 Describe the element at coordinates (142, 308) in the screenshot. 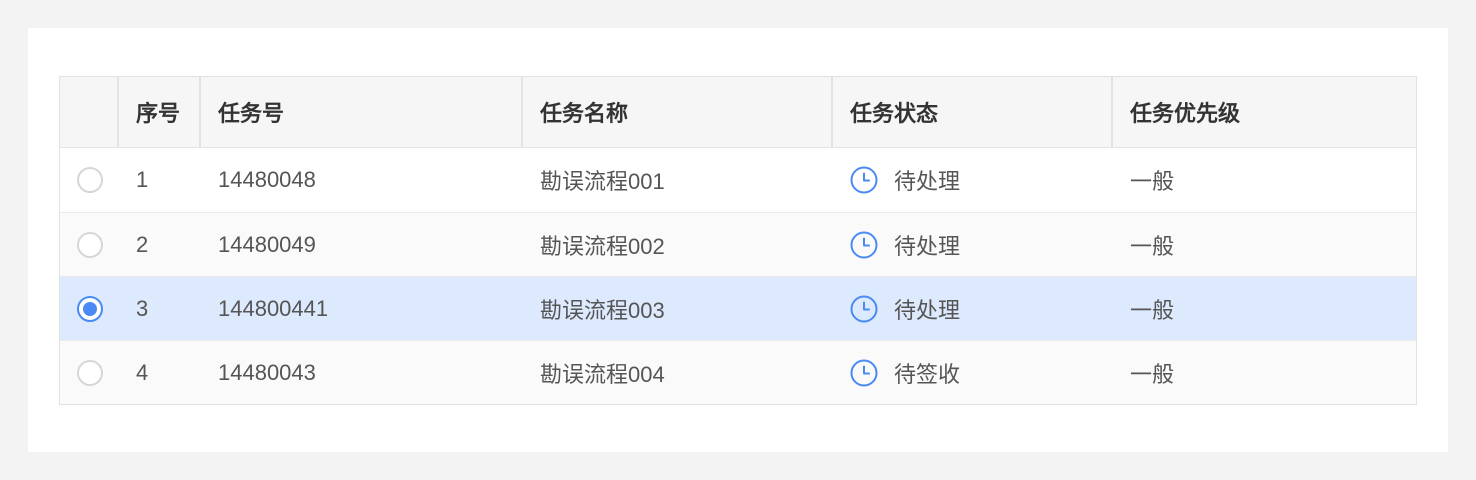

I see `row-index: 3` at that location.